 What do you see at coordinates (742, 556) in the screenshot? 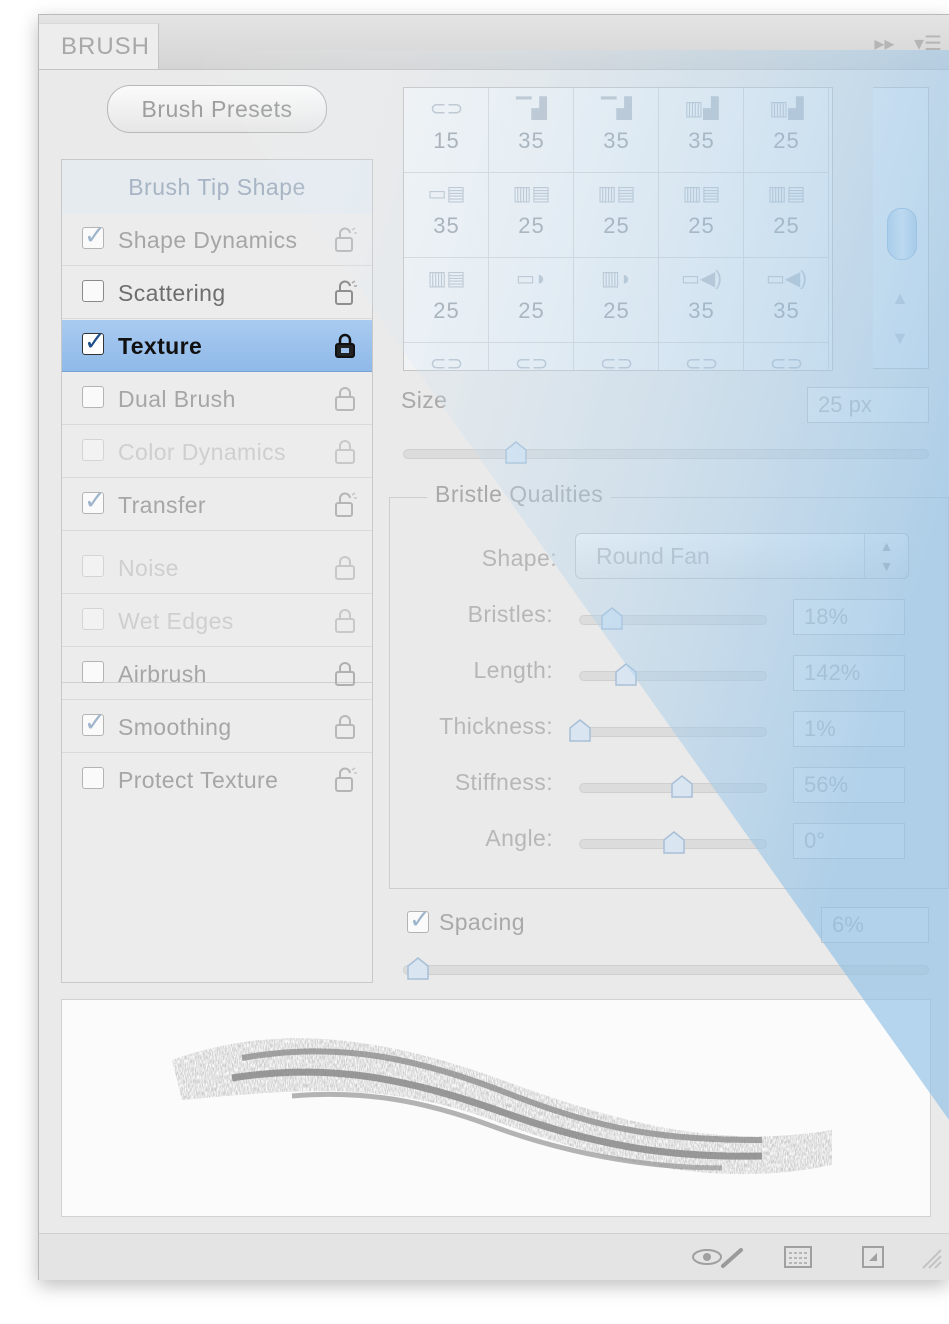
I see `shape-select: Round Fan ▲ ▼` at bounding box center [742, 556].